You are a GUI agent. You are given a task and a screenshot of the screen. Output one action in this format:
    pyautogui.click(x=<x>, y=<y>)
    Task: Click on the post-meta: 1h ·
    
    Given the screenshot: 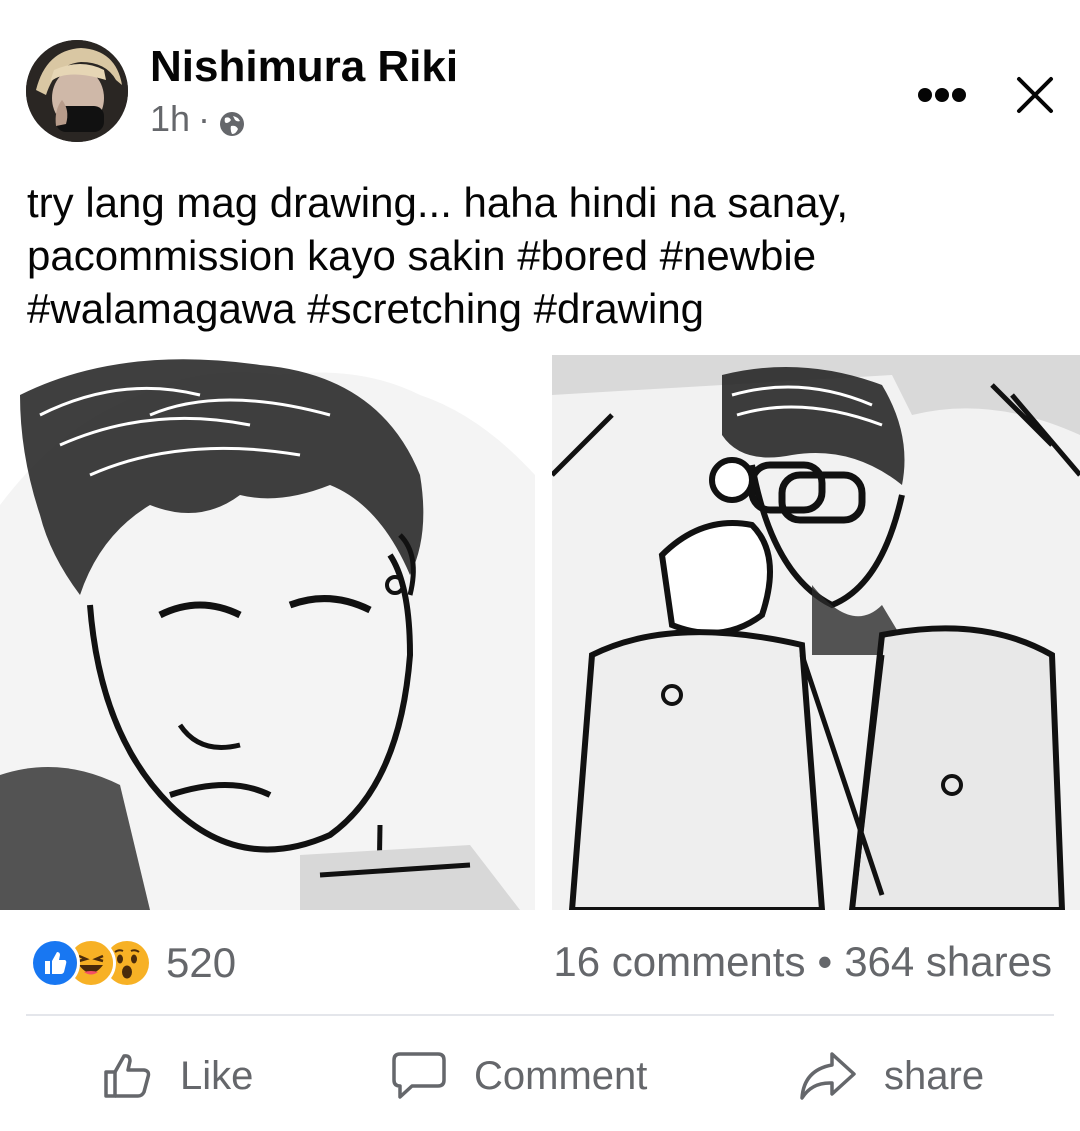 What is the action you would take?
    pyautogui.click(x=198, y=119)
    